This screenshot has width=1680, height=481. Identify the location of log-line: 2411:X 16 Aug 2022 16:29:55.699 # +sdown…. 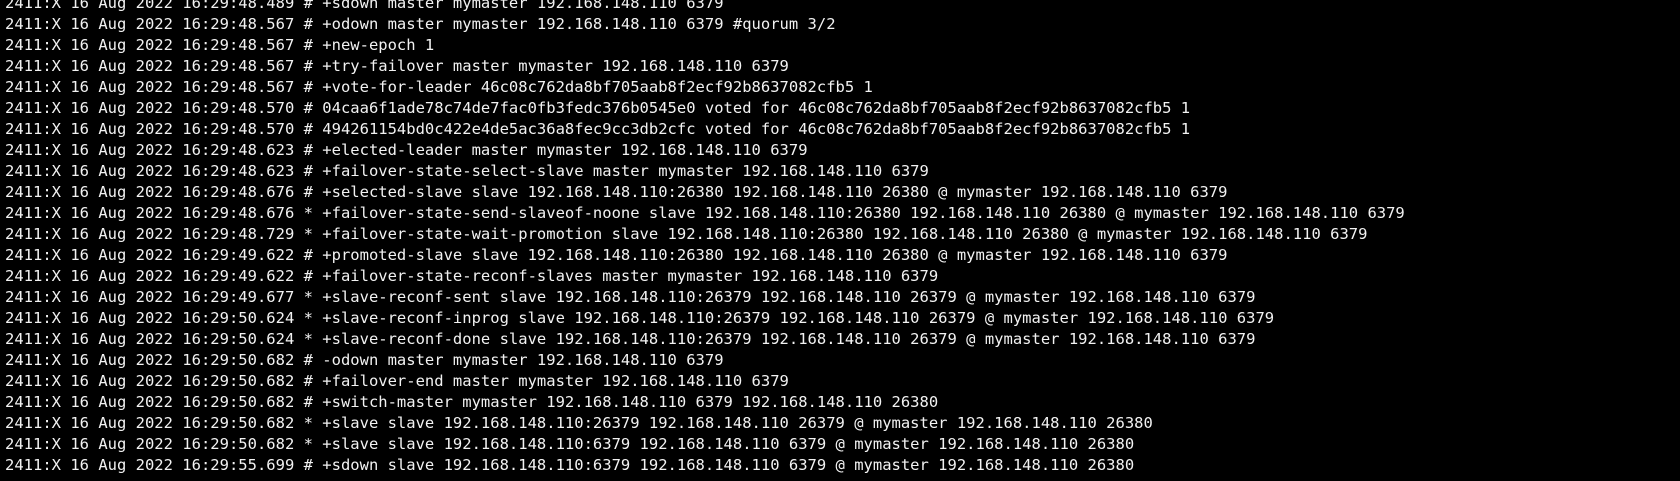
(570, 465).